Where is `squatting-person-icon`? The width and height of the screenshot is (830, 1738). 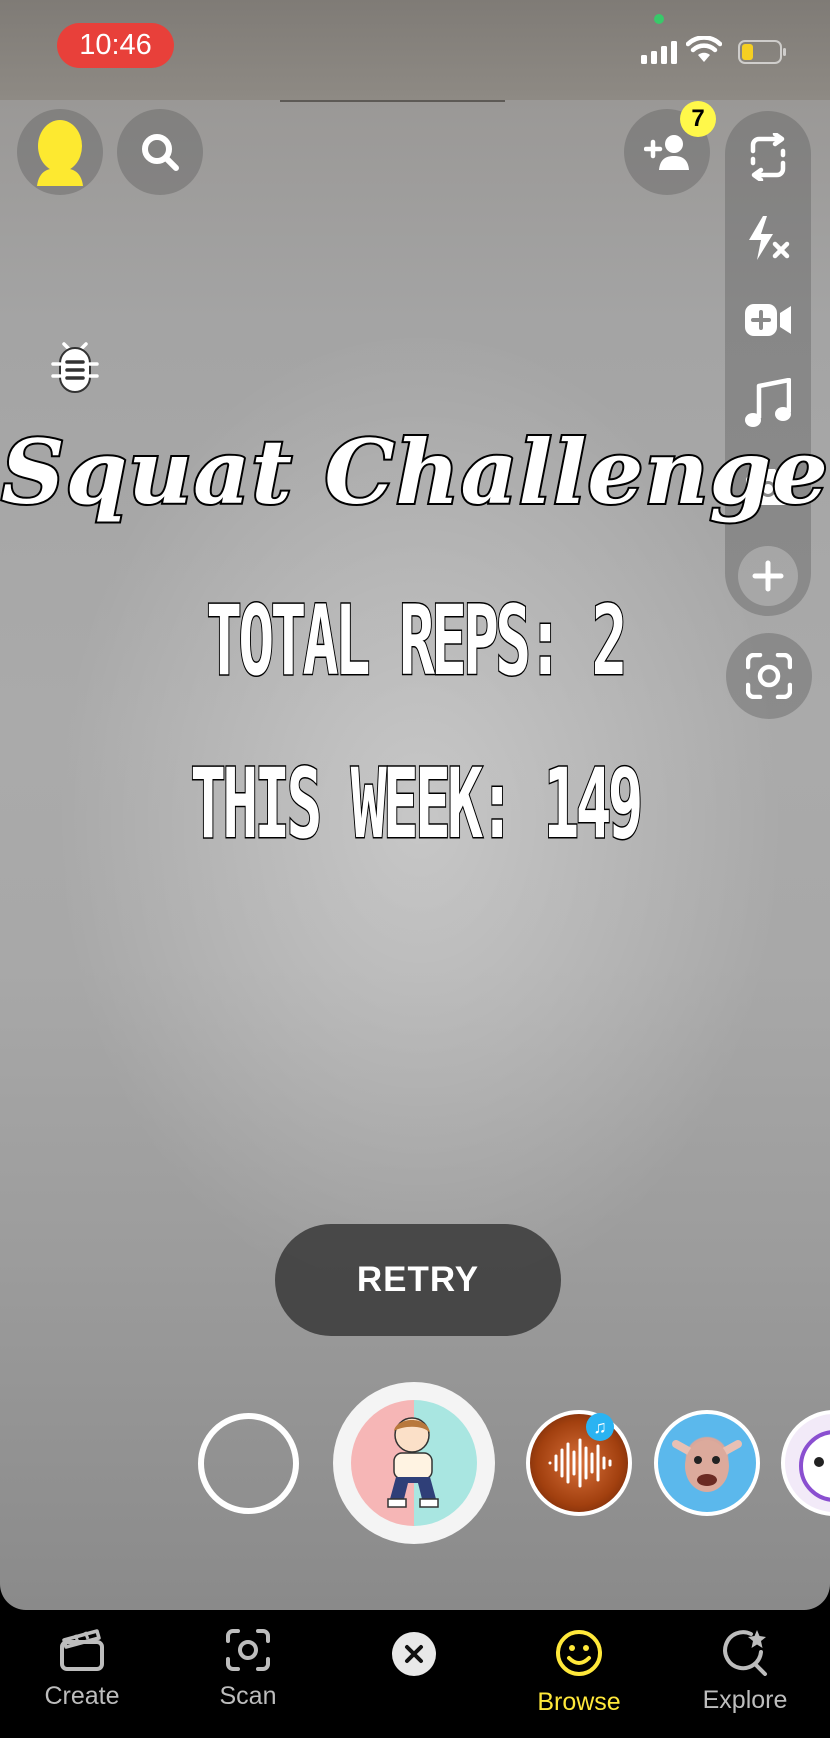
squatting-person-icon is located at coordinates (413, 1462).